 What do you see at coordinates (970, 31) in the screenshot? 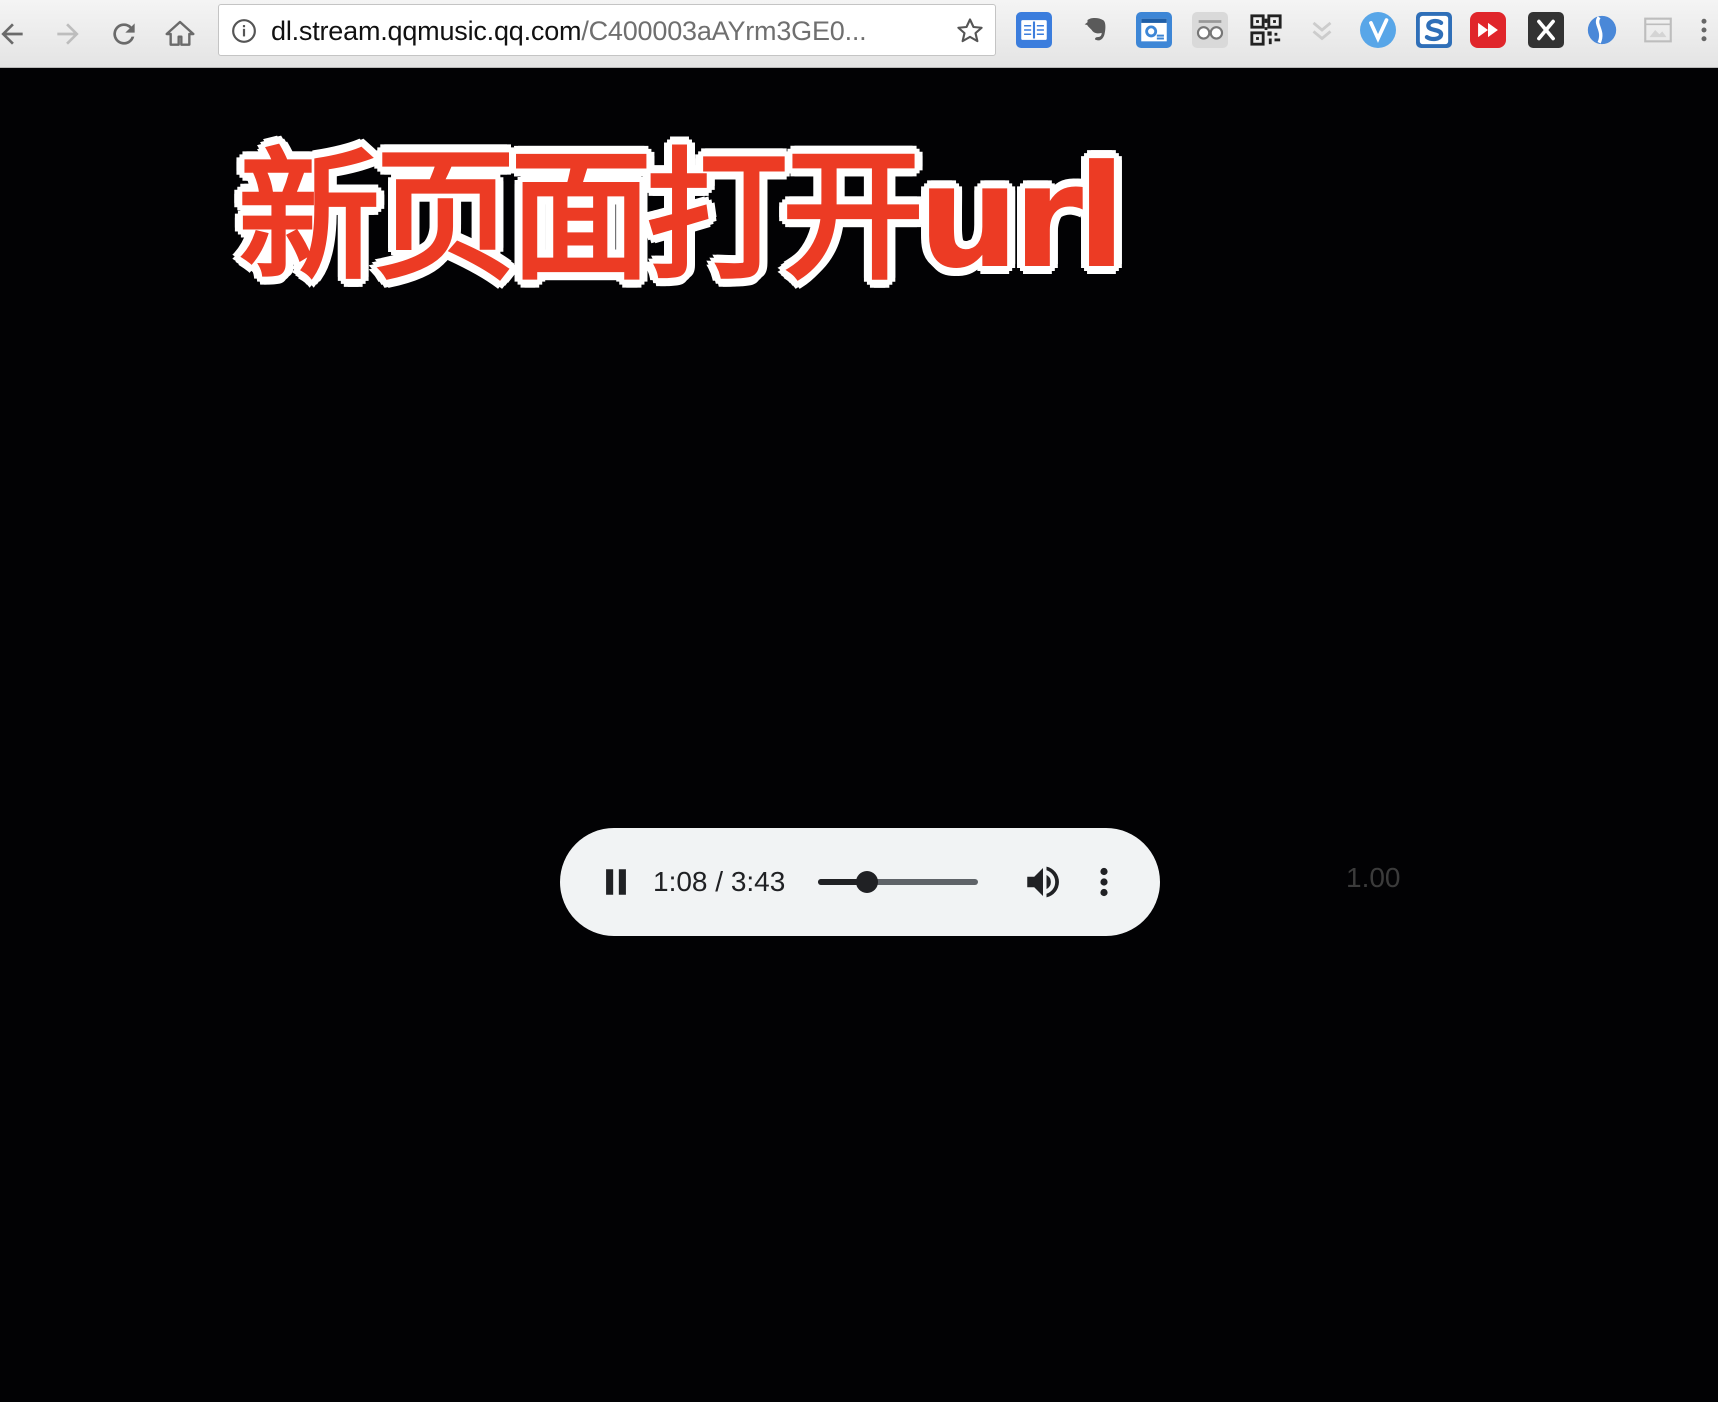
I see `bookmark-star-icon` at bounding box center [970, 31].